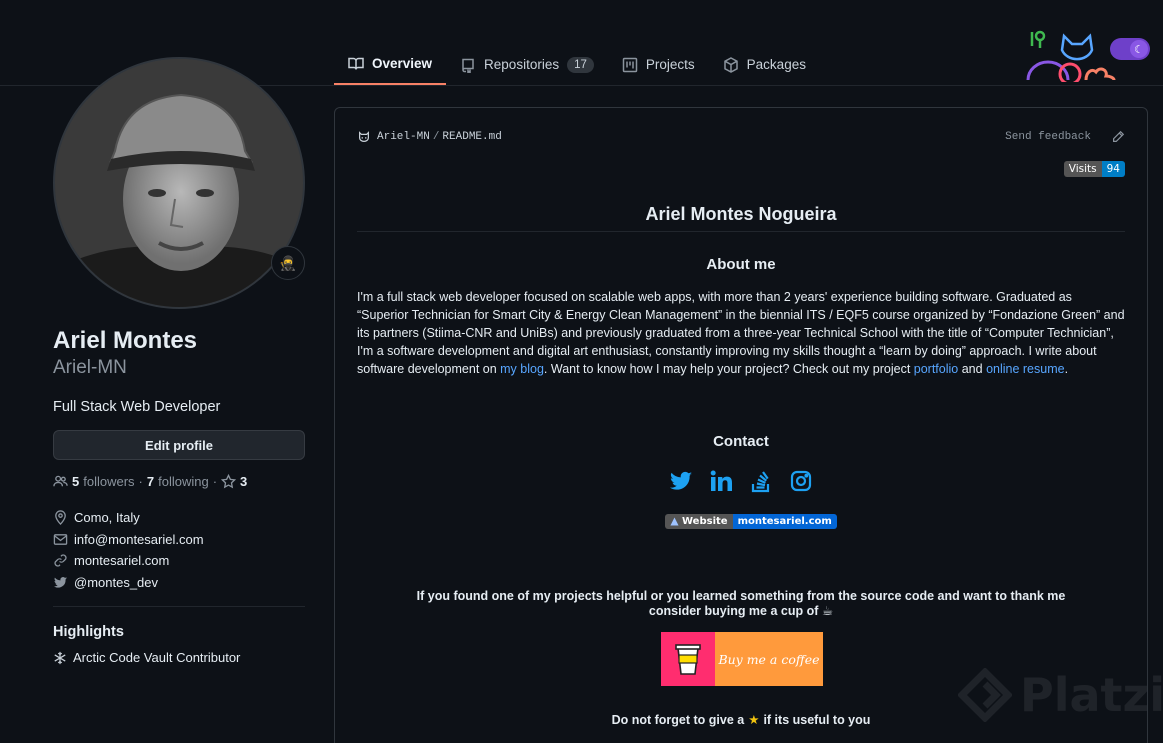  I want to click on contact-heading: Contact, so click(741, 441).